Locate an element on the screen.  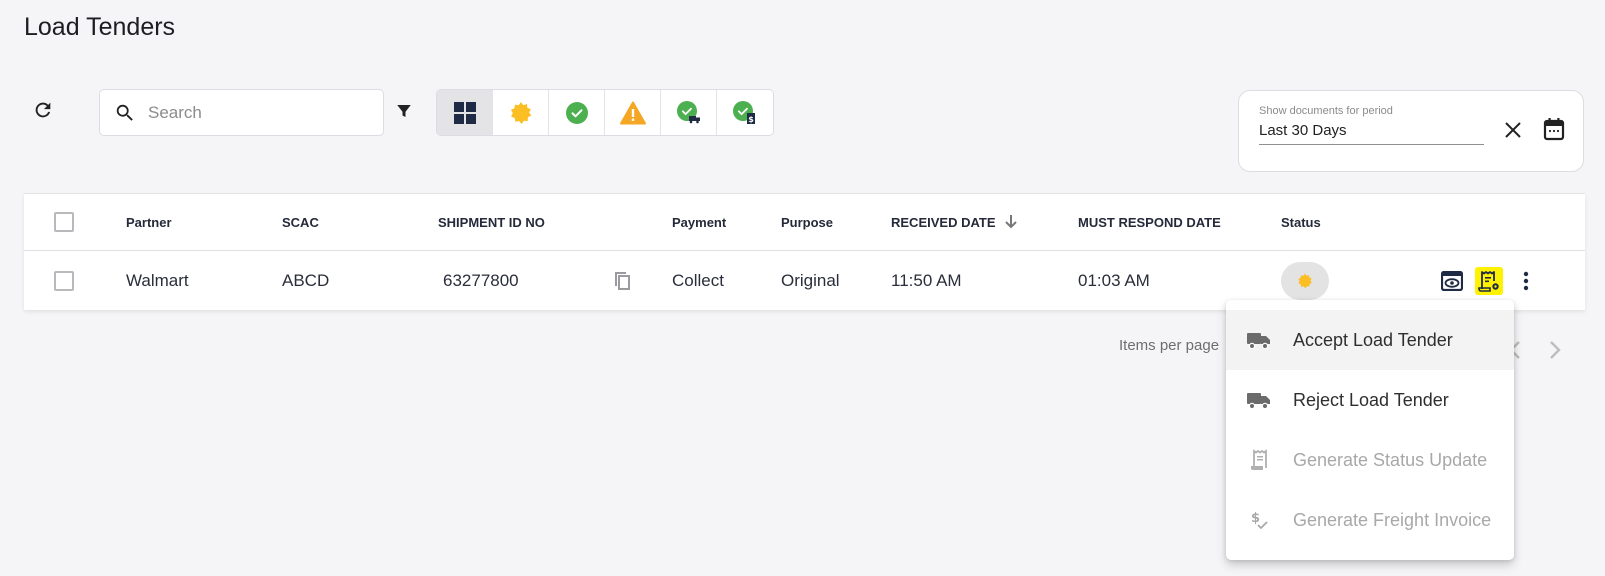
column-header-shipment-id: SHIPMENT ID NO is located at coordinates (491, 222).